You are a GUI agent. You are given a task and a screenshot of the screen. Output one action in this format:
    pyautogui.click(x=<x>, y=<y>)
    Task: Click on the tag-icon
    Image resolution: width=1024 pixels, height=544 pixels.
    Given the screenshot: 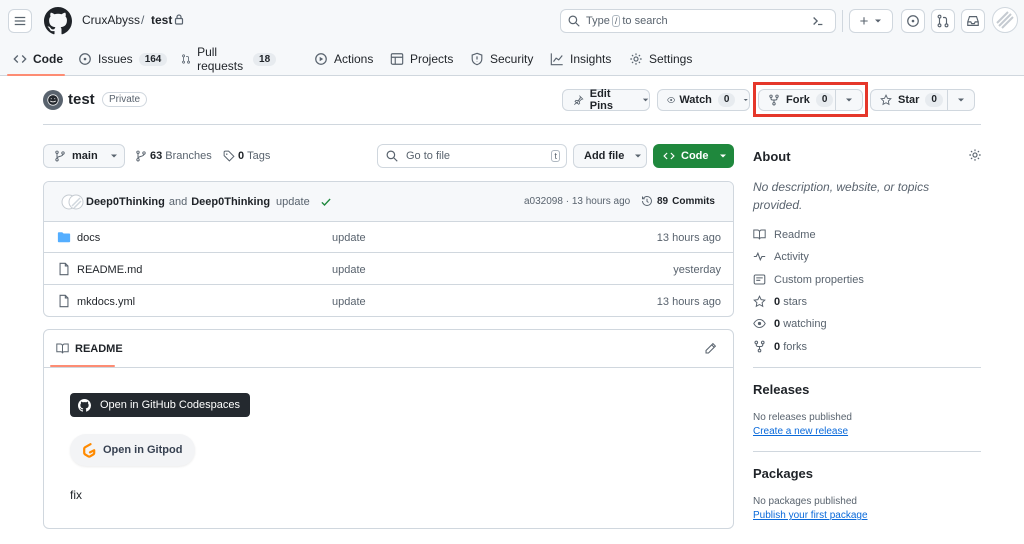 What is the action you would take?
    pyautogui.click(x=229, y=156)
    